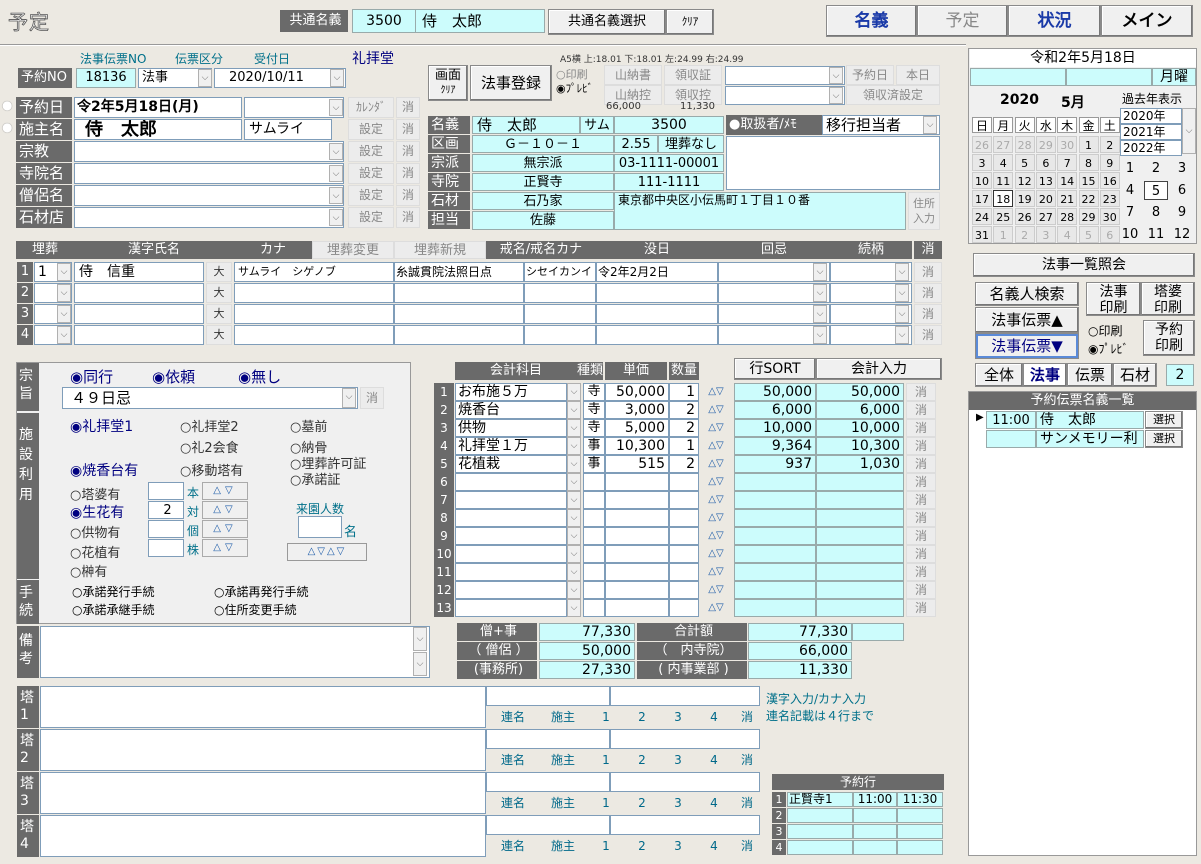 This screenshot has height=864, width=1201. Describe the element at coordinates (95, 551) in the screenshot. I see `facility-12: ○花植有` at that location.